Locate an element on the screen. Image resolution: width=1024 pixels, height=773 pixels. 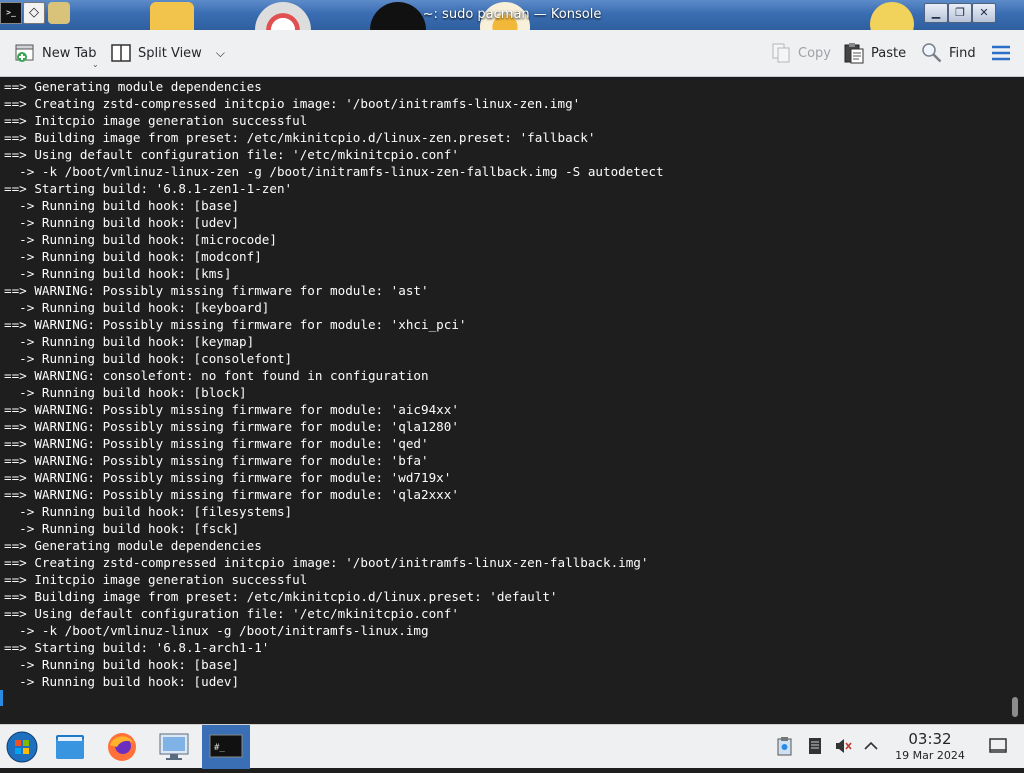
show-desktop-icon is located at coordinates (998, 745).